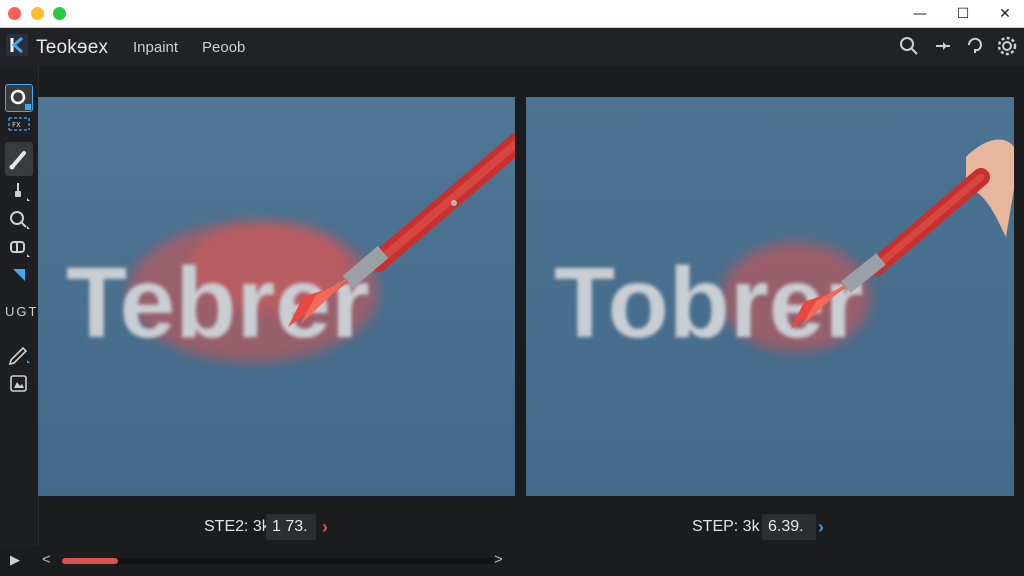  What do you see at coordinates (291, 527) in the screenshot?
I see `step-value-field: 1 73.` at bounding box center [291, 527].